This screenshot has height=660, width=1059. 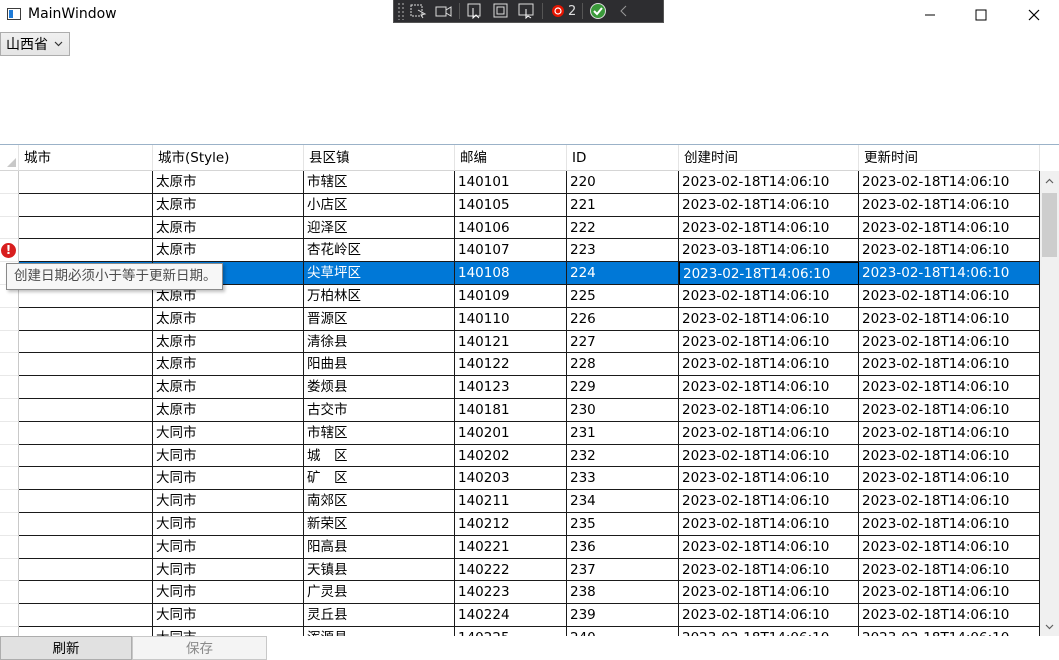 I want to click on column-header-city-style: 城市(Style), so click(x=228, y=158).